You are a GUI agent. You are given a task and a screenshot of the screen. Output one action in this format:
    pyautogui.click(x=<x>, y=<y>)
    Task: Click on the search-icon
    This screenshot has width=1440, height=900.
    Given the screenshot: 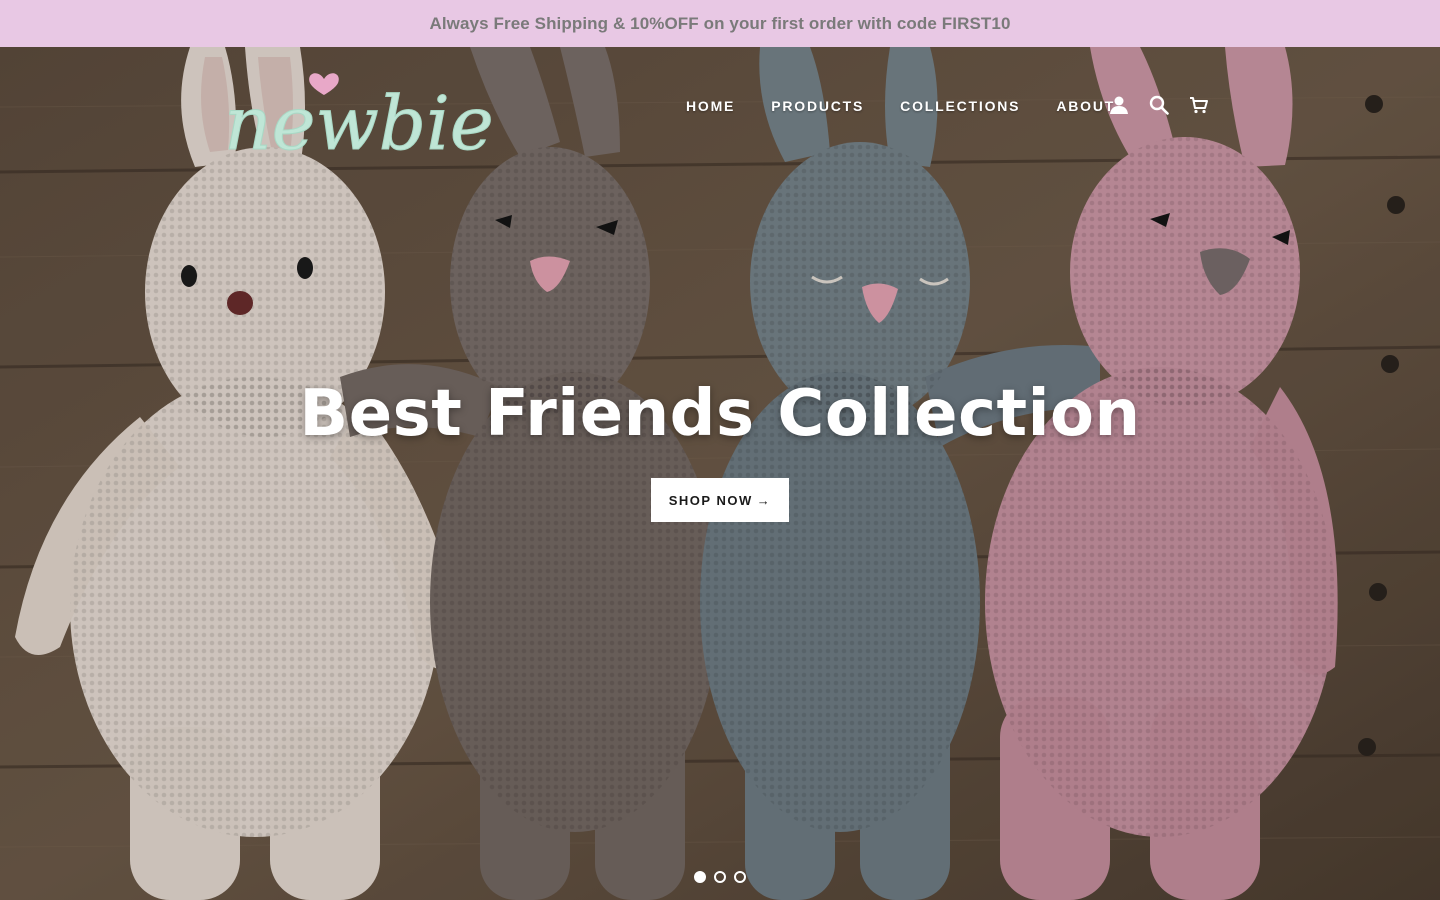 What is the action you would take?
    pyautogui.click(x=1159, y=105)
    